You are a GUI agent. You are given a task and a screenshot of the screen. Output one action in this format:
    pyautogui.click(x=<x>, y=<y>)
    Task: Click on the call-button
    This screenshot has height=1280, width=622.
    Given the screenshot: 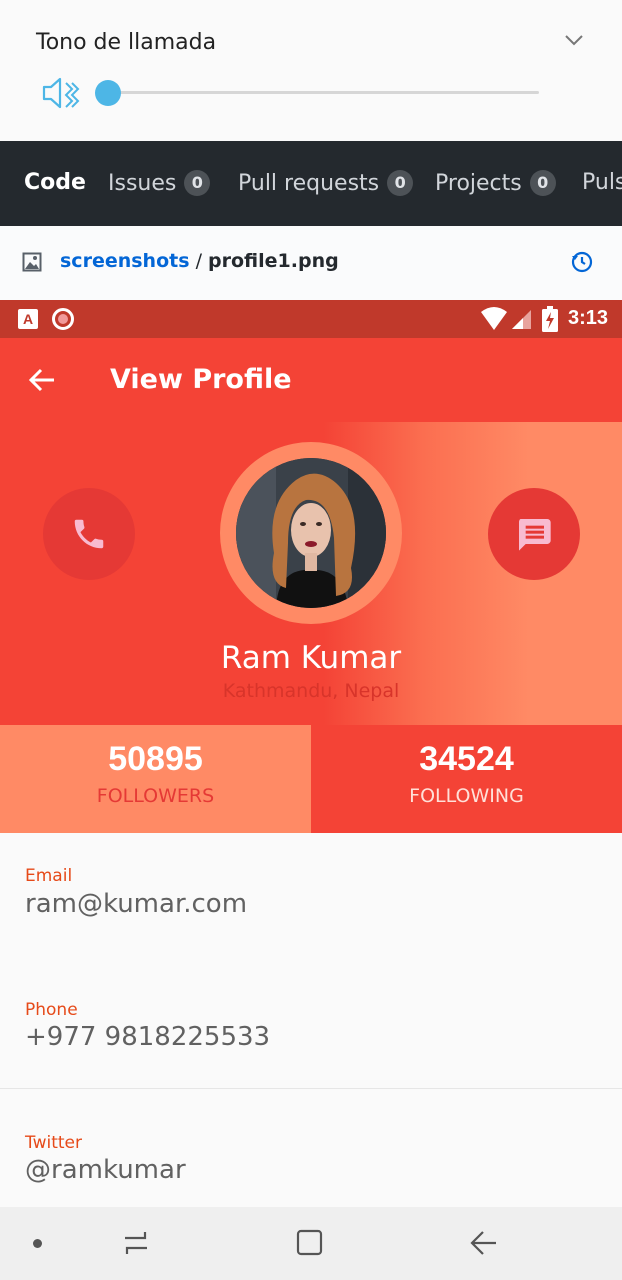 What is the action you would take?
    pyautogui.click(x=89, y=534)
    